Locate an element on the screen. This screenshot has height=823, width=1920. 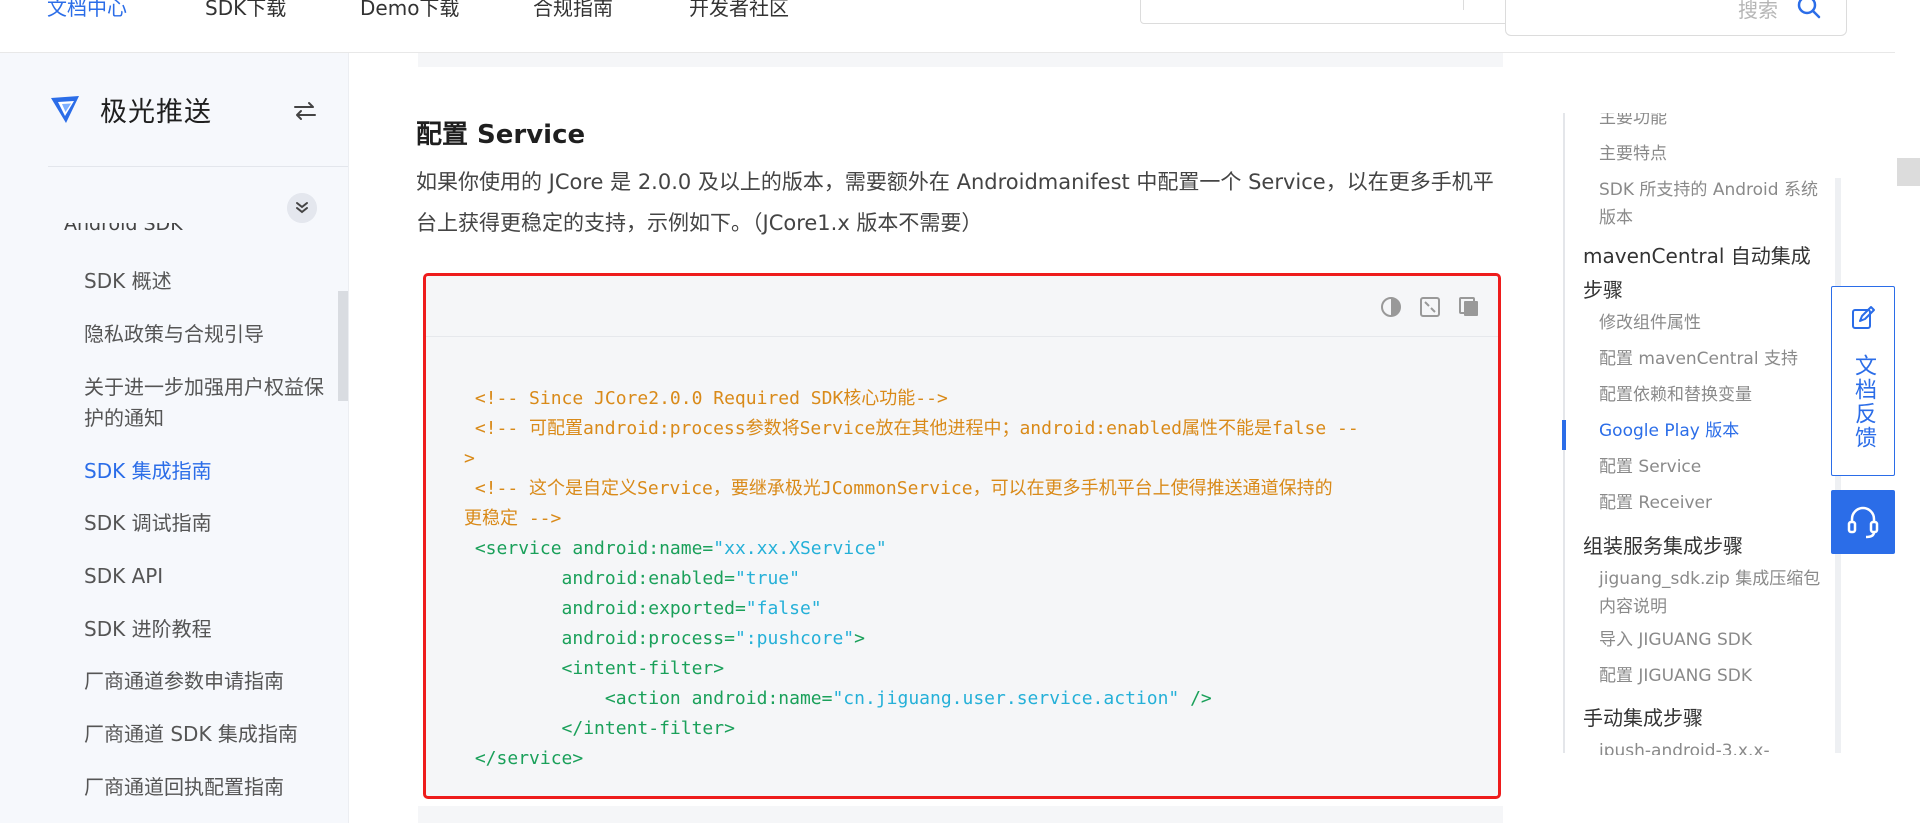
code-line: android:enabled="true" is located at coordinates (964, 579).